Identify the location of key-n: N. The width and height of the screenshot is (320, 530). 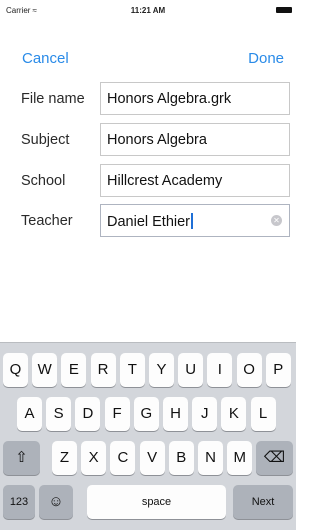
(210, 458).